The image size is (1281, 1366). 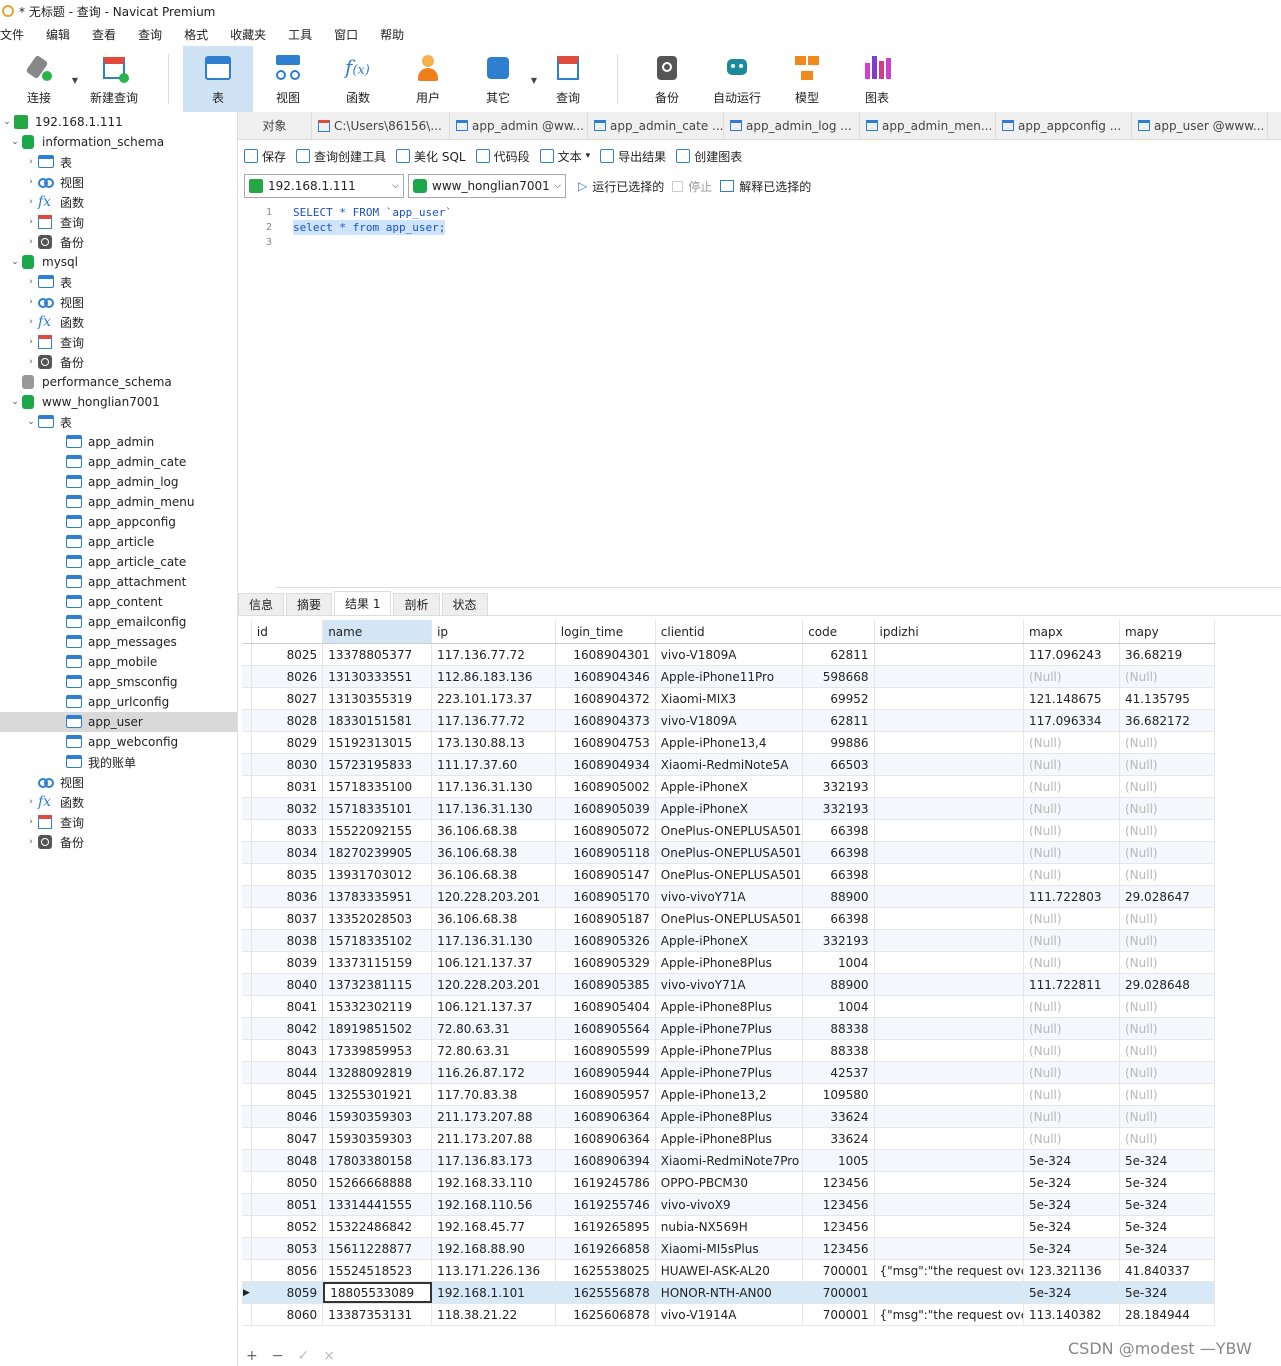 I want to click on cell-ip: 211.173.207.88, so click(x=494, y=1138).